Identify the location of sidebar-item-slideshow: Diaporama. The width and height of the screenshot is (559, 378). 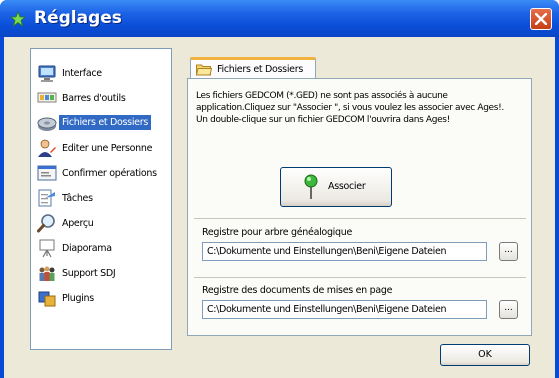
(103, 249).